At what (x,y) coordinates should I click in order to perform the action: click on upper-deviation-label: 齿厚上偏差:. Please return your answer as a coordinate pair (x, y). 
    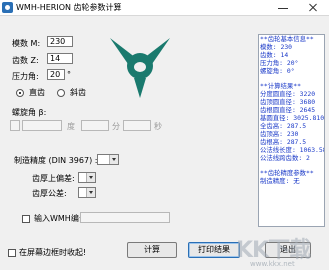
    Looking at the image, I should click on (53, 178).